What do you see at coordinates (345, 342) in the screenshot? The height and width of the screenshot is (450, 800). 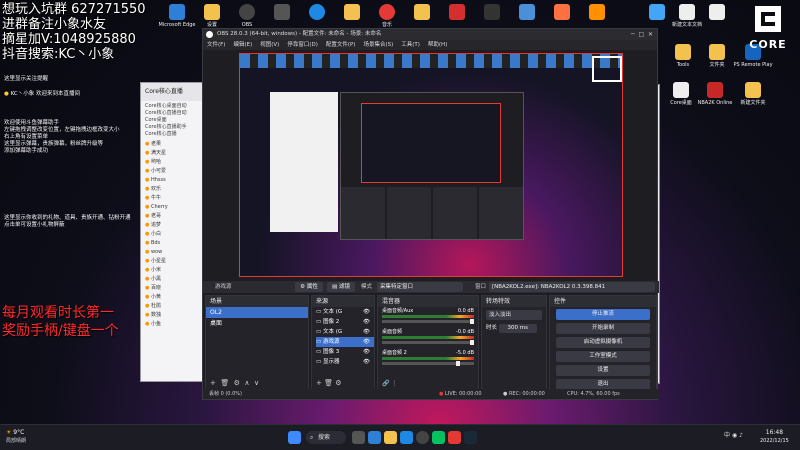 I see `source-item: ▭ 游戏源 👁` at bounding box center [345, 342].